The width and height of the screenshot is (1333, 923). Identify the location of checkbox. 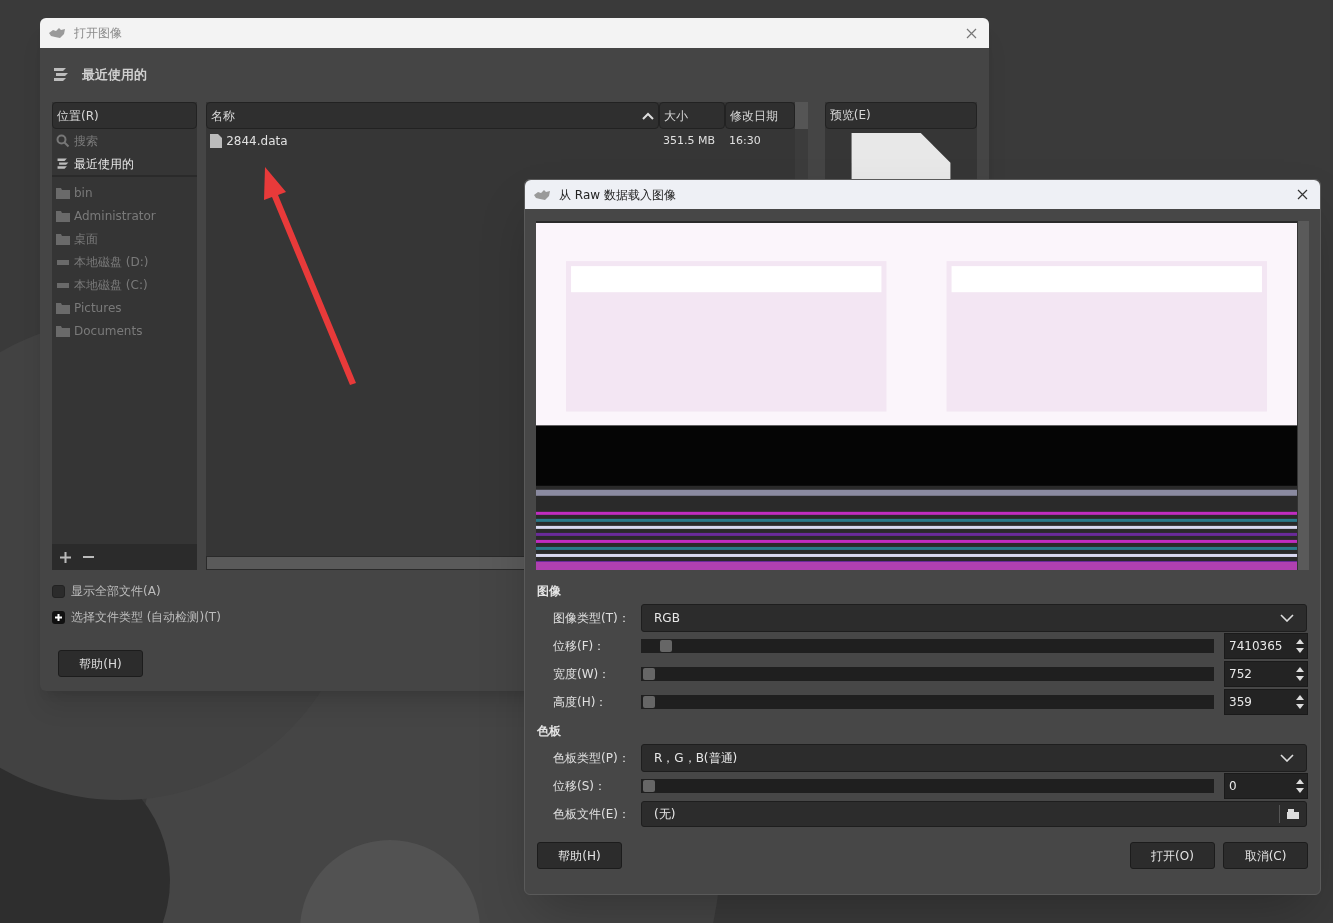
(58, 591).